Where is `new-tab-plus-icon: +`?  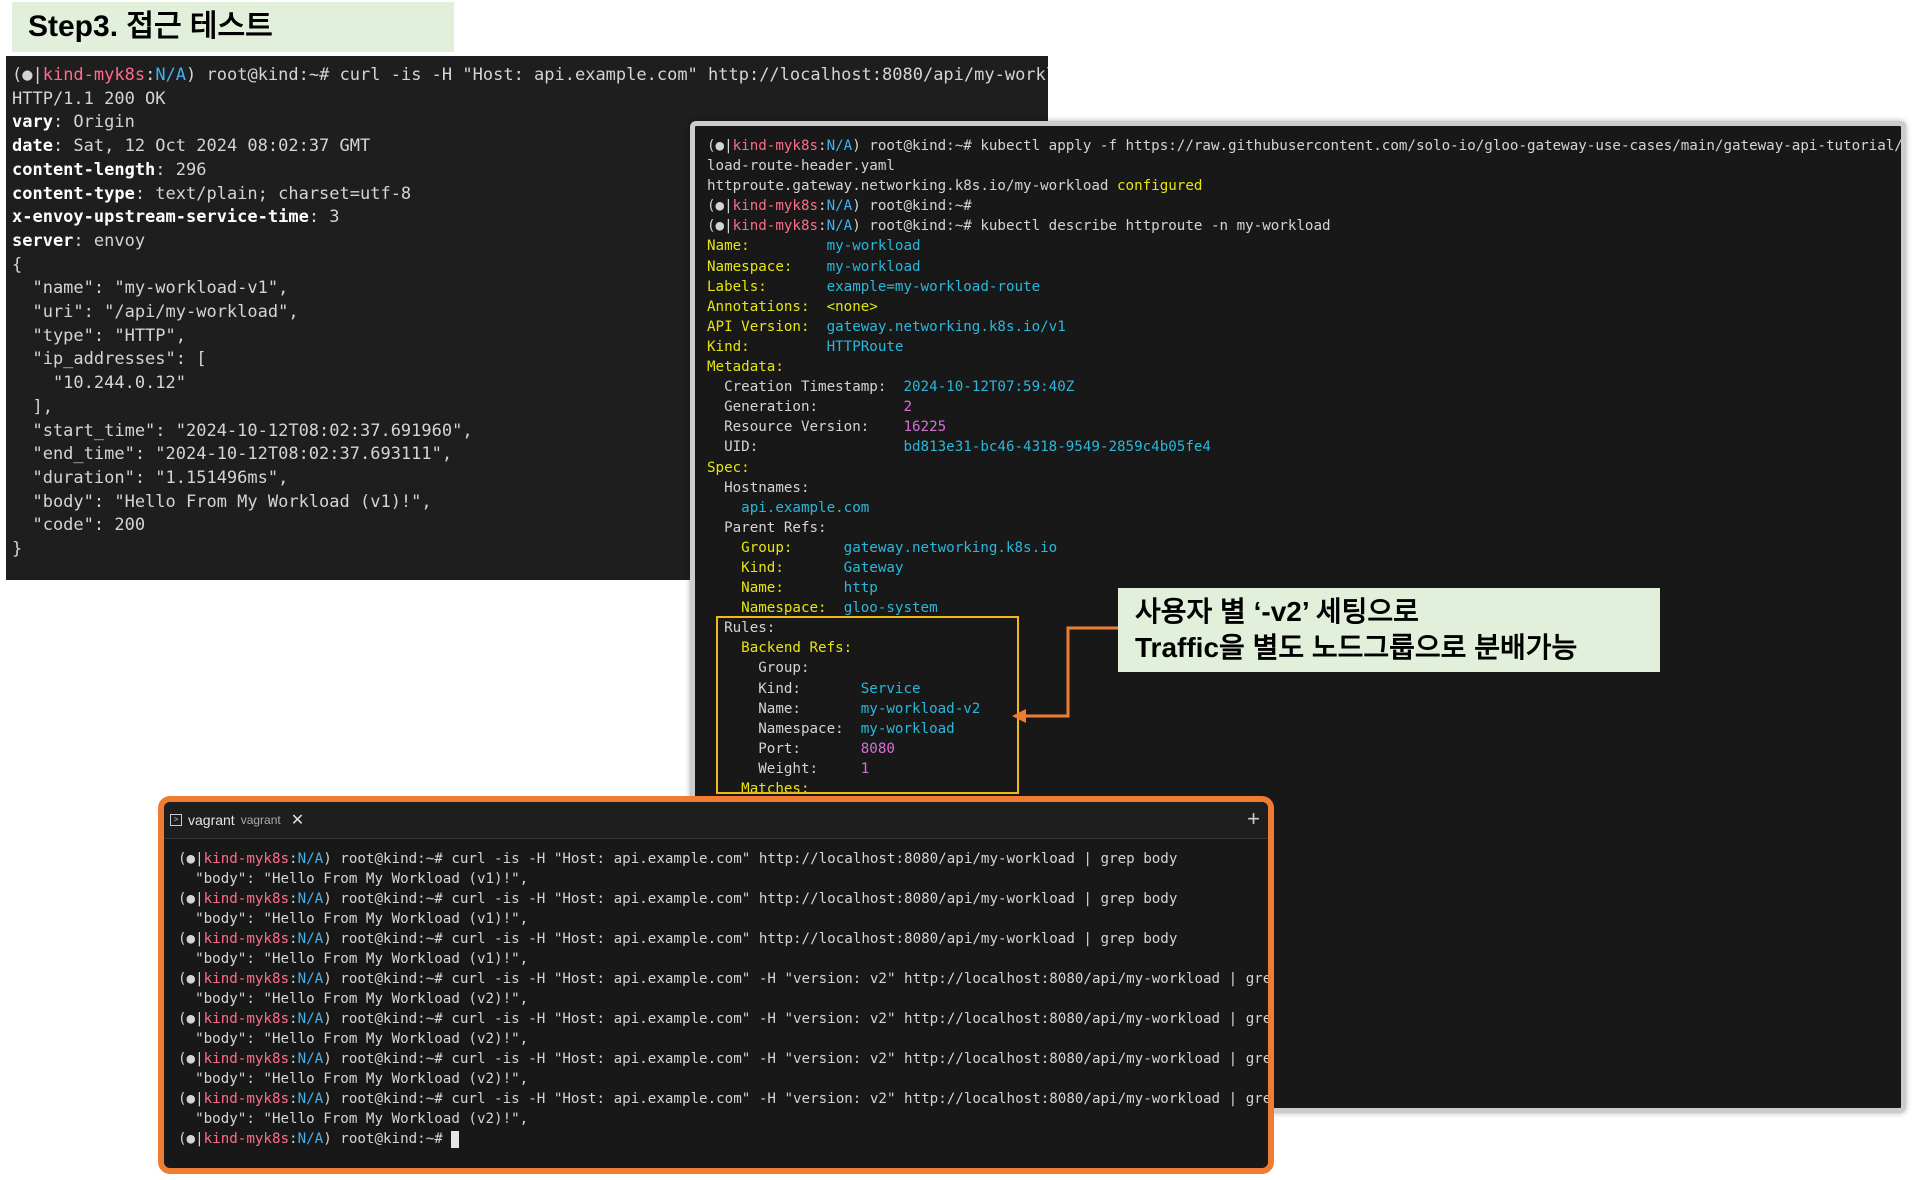 new-tab-plus-icon: + is located at coordinates (1253, 819).